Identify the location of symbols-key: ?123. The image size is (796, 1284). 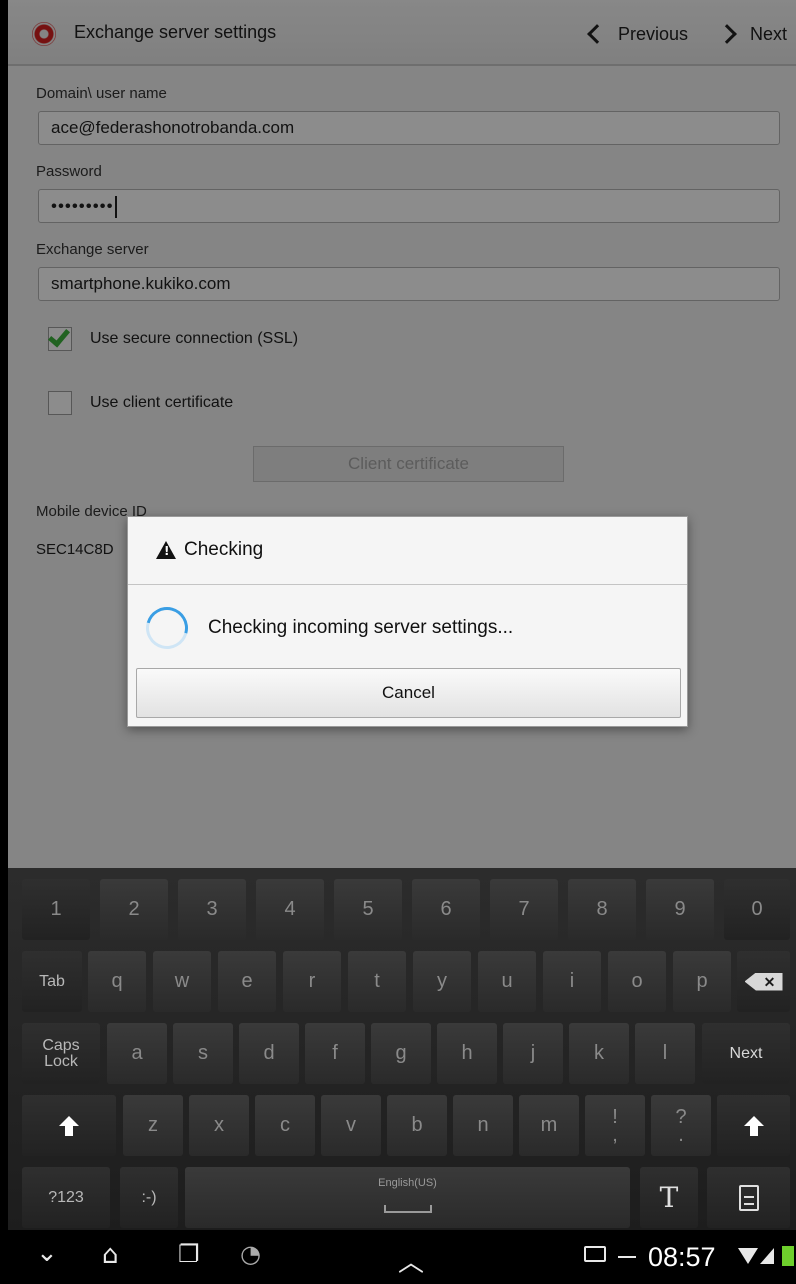
(66, 1197).